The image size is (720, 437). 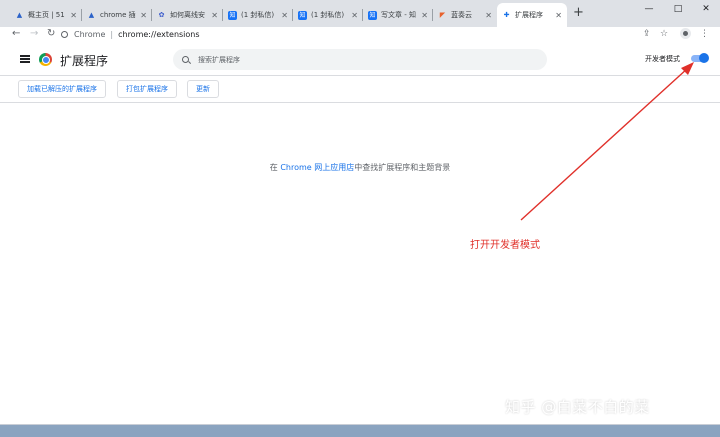 I want to click on tab-title: 写文章 - 知, so click(x=398, y=15).